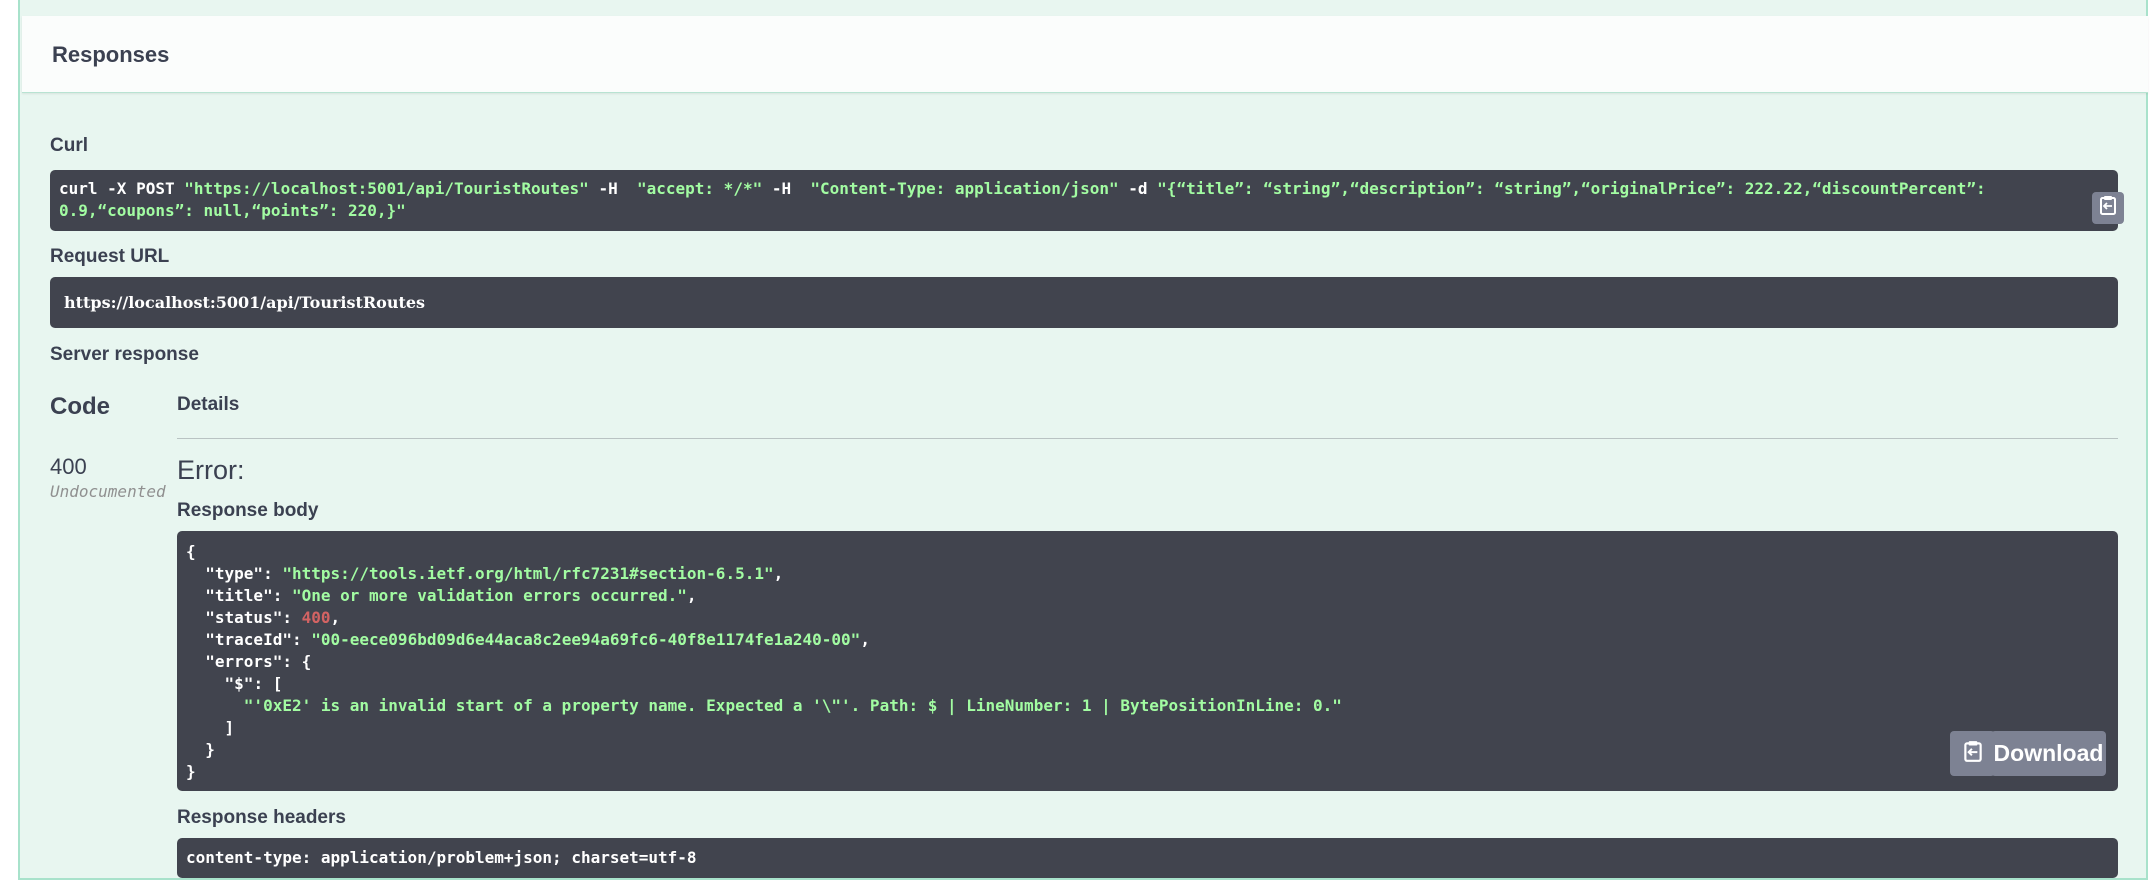 The image size is (2155, 880). What do you see at coordinates (208, 404) in the screenshot?
I see `details-column-header: Details` at bounding box center [208, 404].